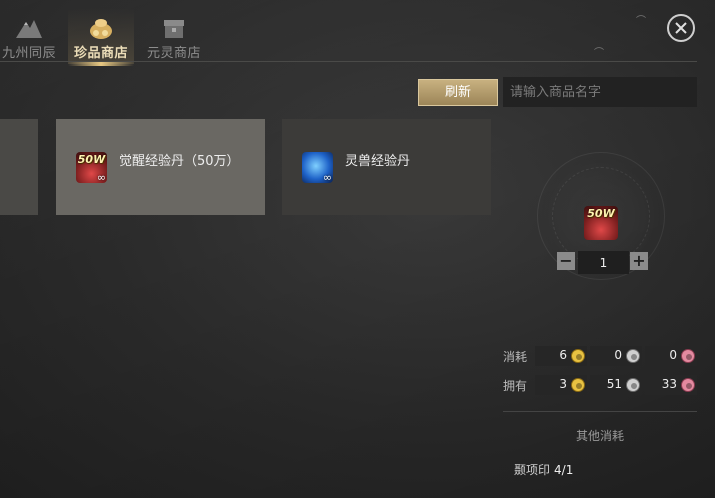 The height and width of the screenshot is (498, 715). Describe the element at coordinates (101, 29) in the screenshot. I see `treasure-bag-icon` at that location.